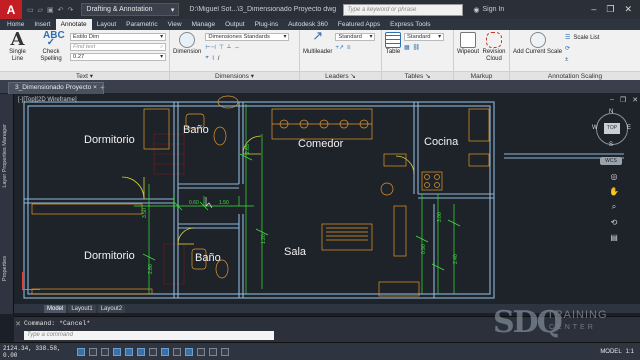  Describe the element at coordinates (187, 52) in the screenshot. I see `dimension-label: Dimension` at that location.